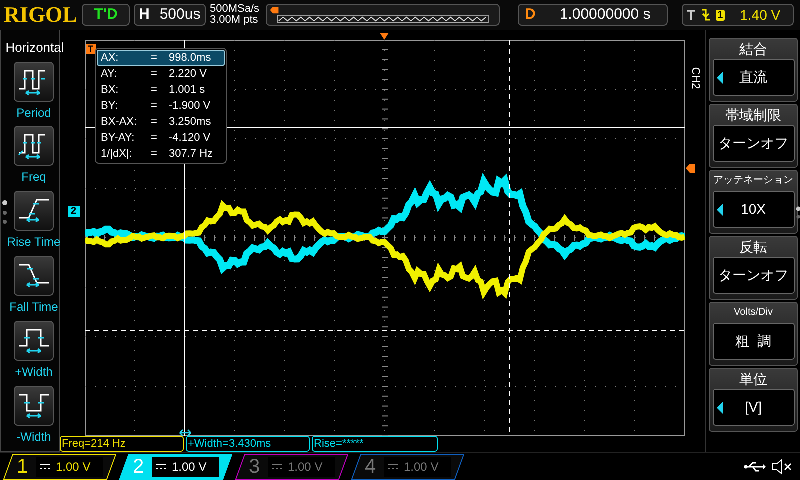 Image resolution: width=800 pixels, height=480 pixels. What do you see at coordinates (753, 341) in the screenshot?
I see `menu-value-button: 粗 調` at bounding box center [753, 341].